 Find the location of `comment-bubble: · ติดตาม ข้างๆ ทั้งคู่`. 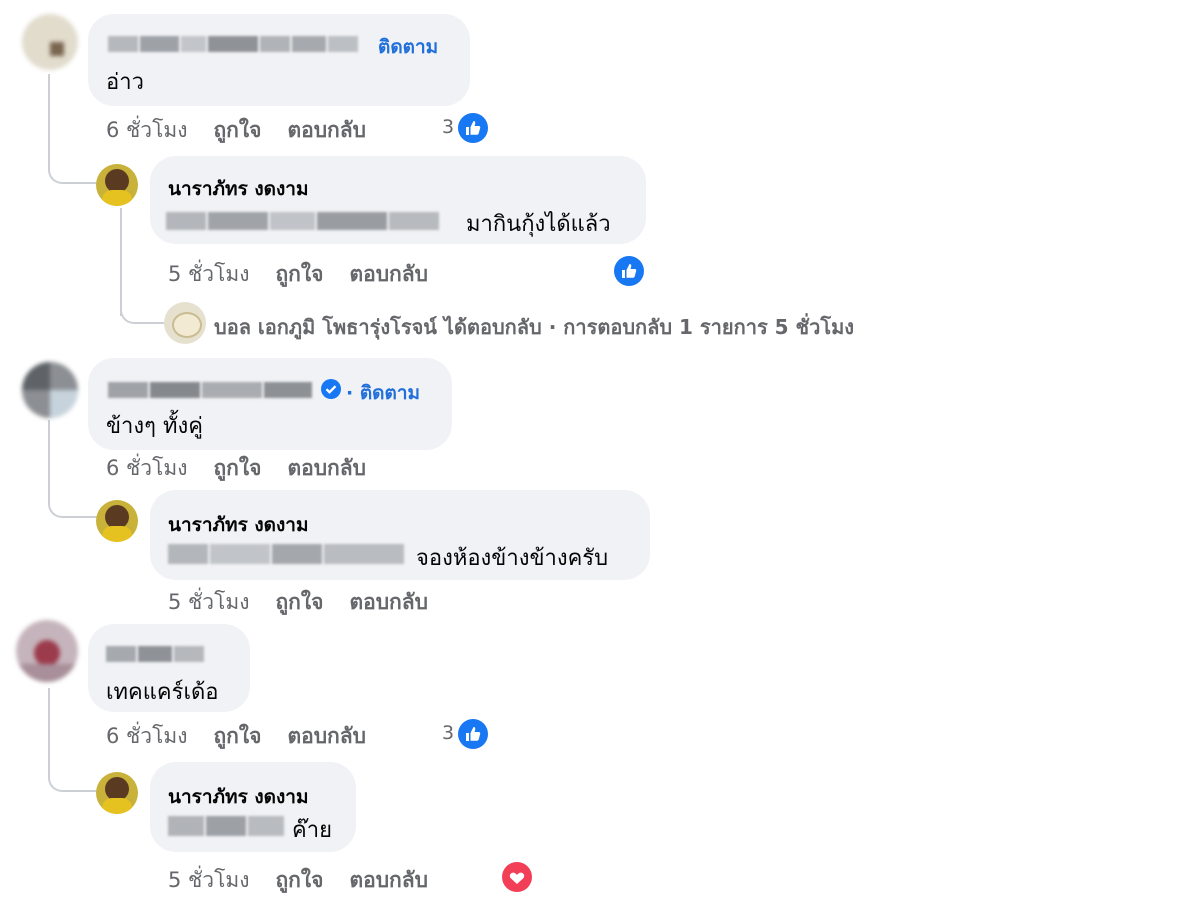

comment-bubble: · ติดตาม ข้างๆ ทั้งคู่ is located at coordinates (270, 404).